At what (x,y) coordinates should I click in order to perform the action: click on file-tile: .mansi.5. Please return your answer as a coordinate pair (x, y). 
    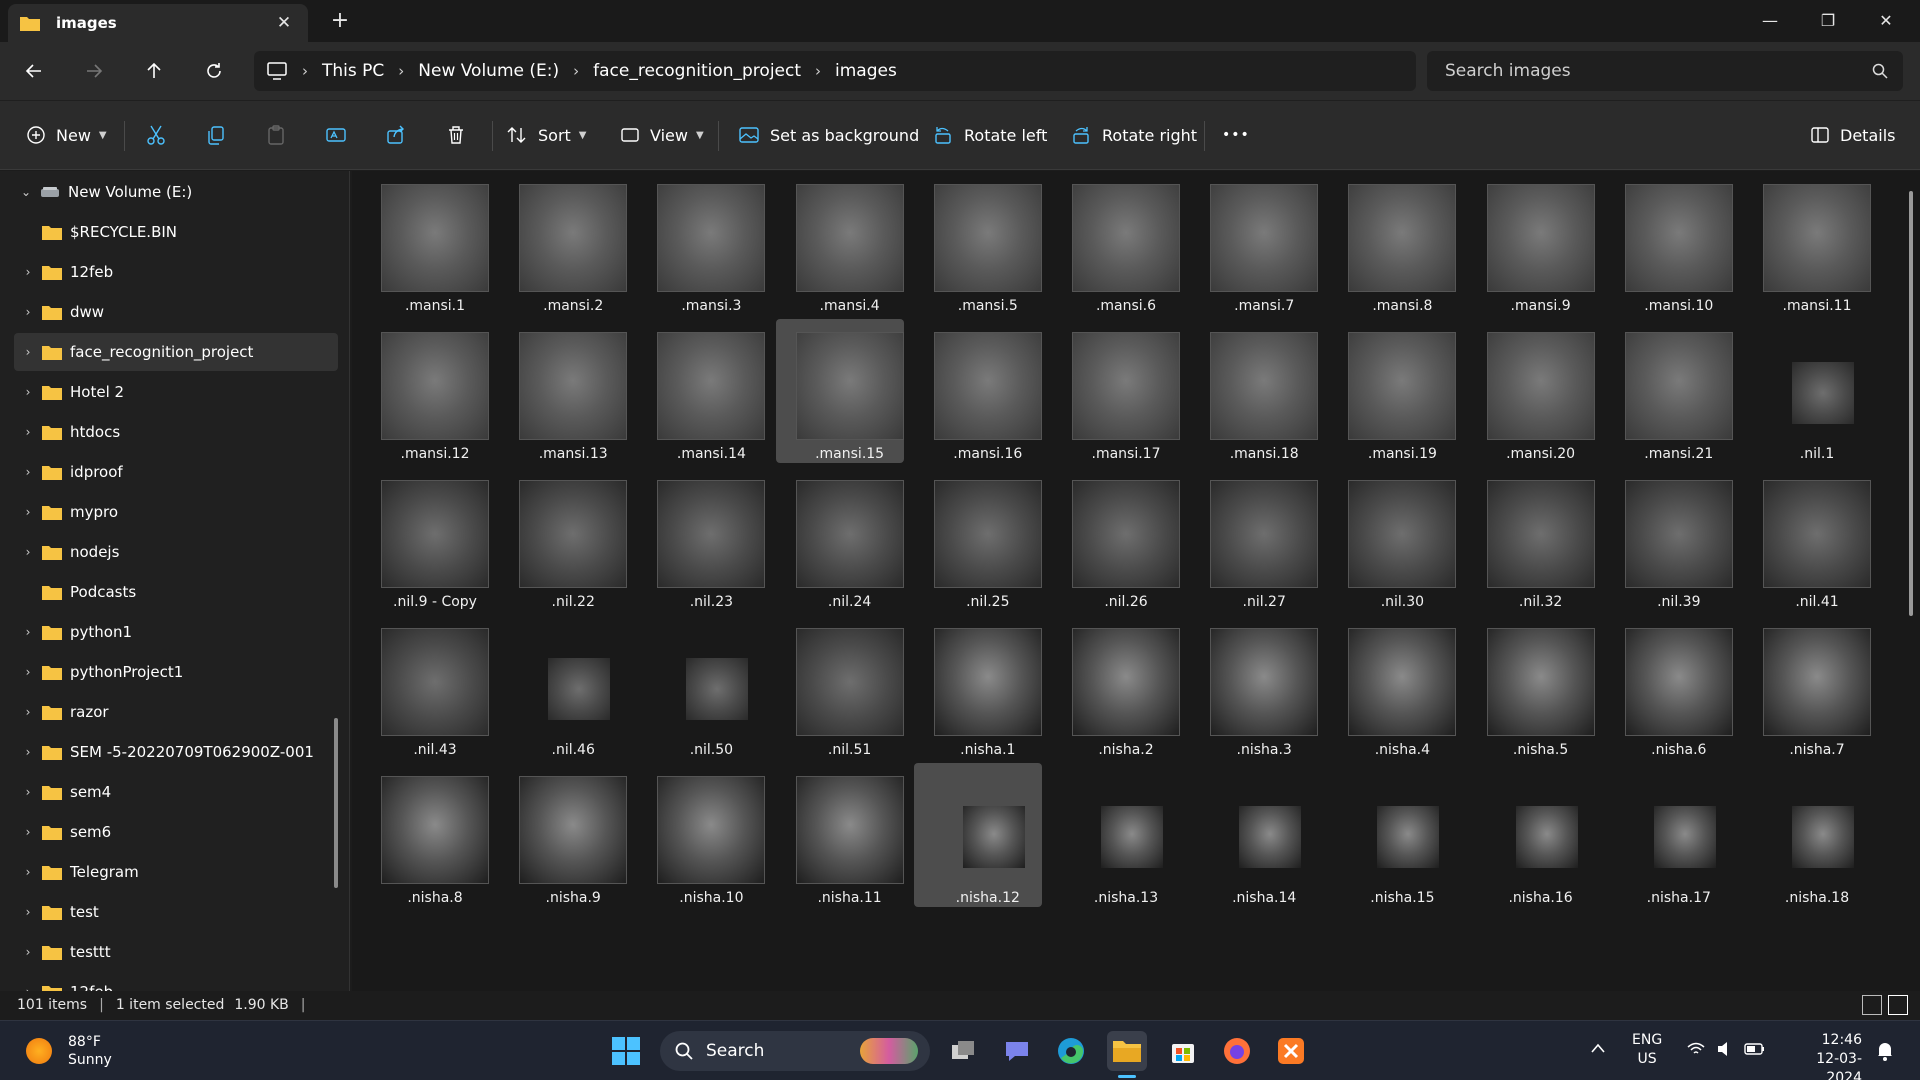
    Looking at the image, I should click on (978, 243).